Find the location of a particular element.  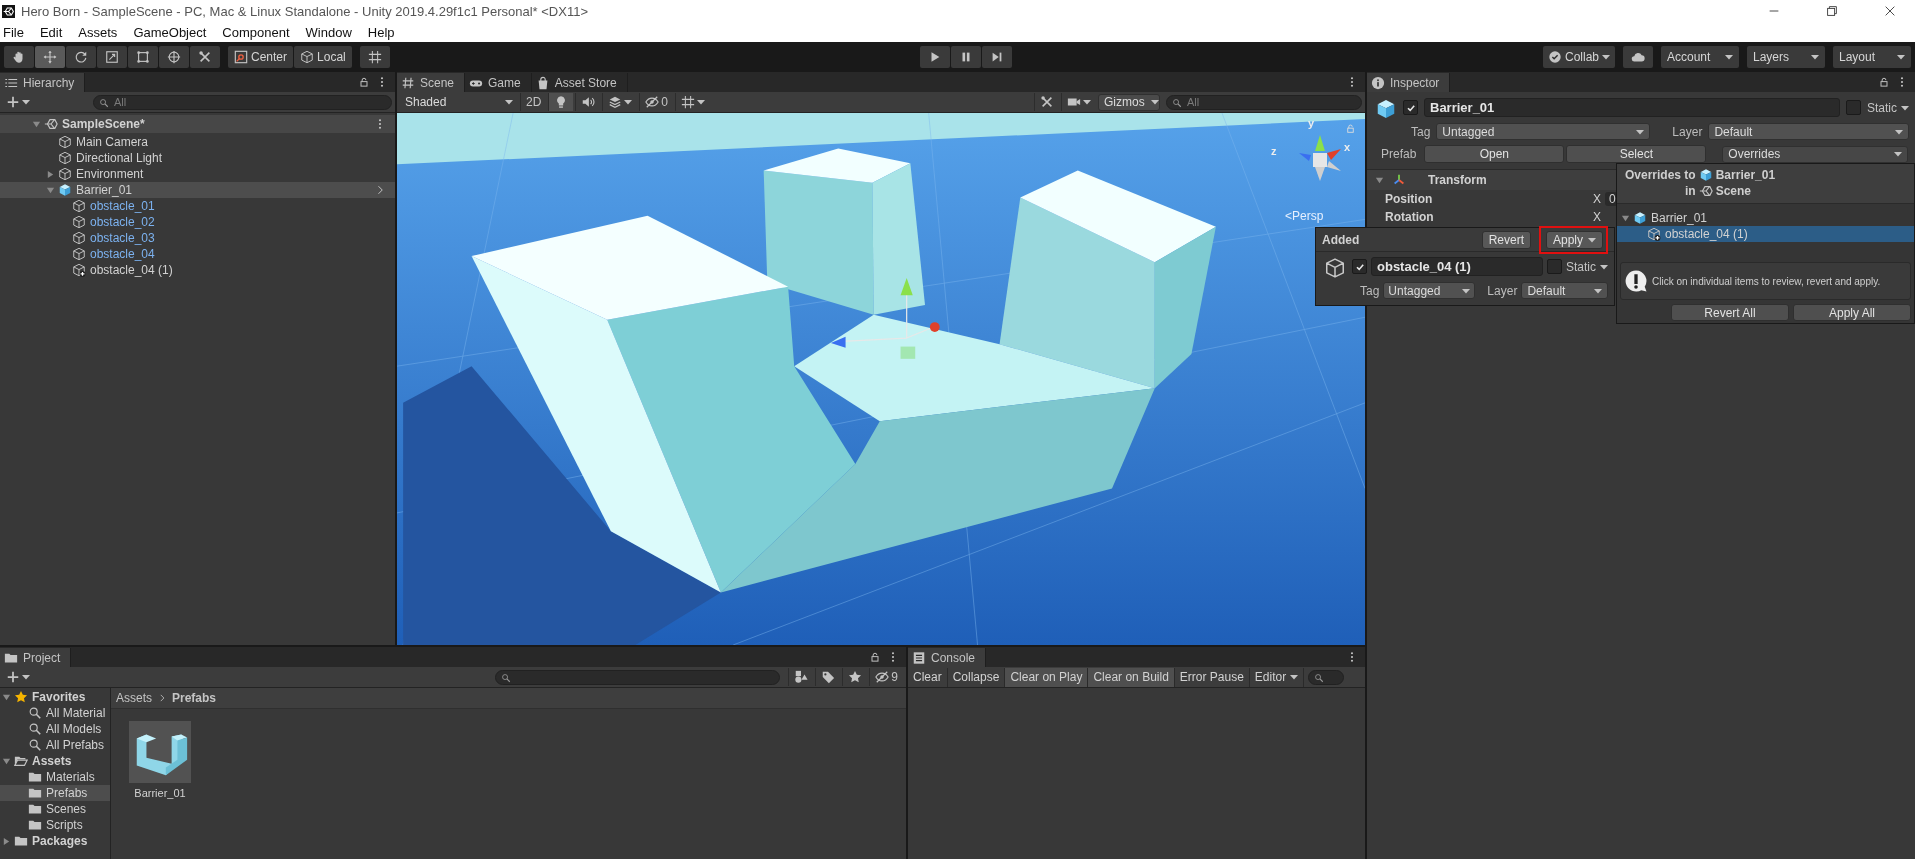

project-tree-item: Prefabs is located at coordinates (55, 793).